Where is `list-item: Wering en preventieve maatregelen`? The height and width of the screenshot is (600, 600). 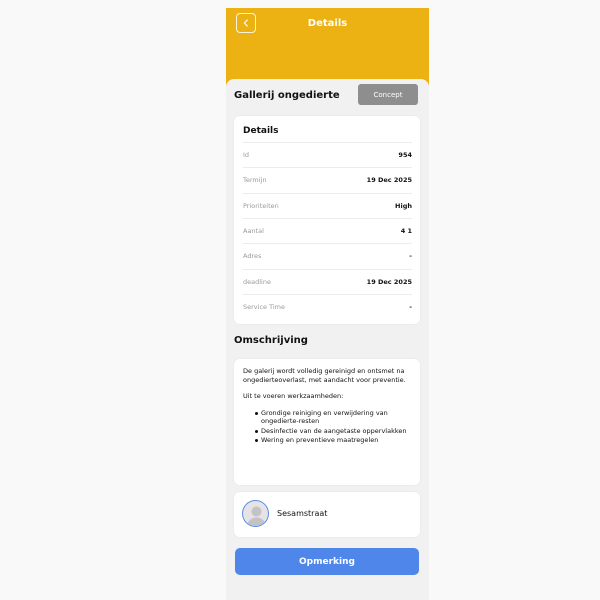 list-item: Wering en preventieve maatregelen is located at coordinates (334, 440).